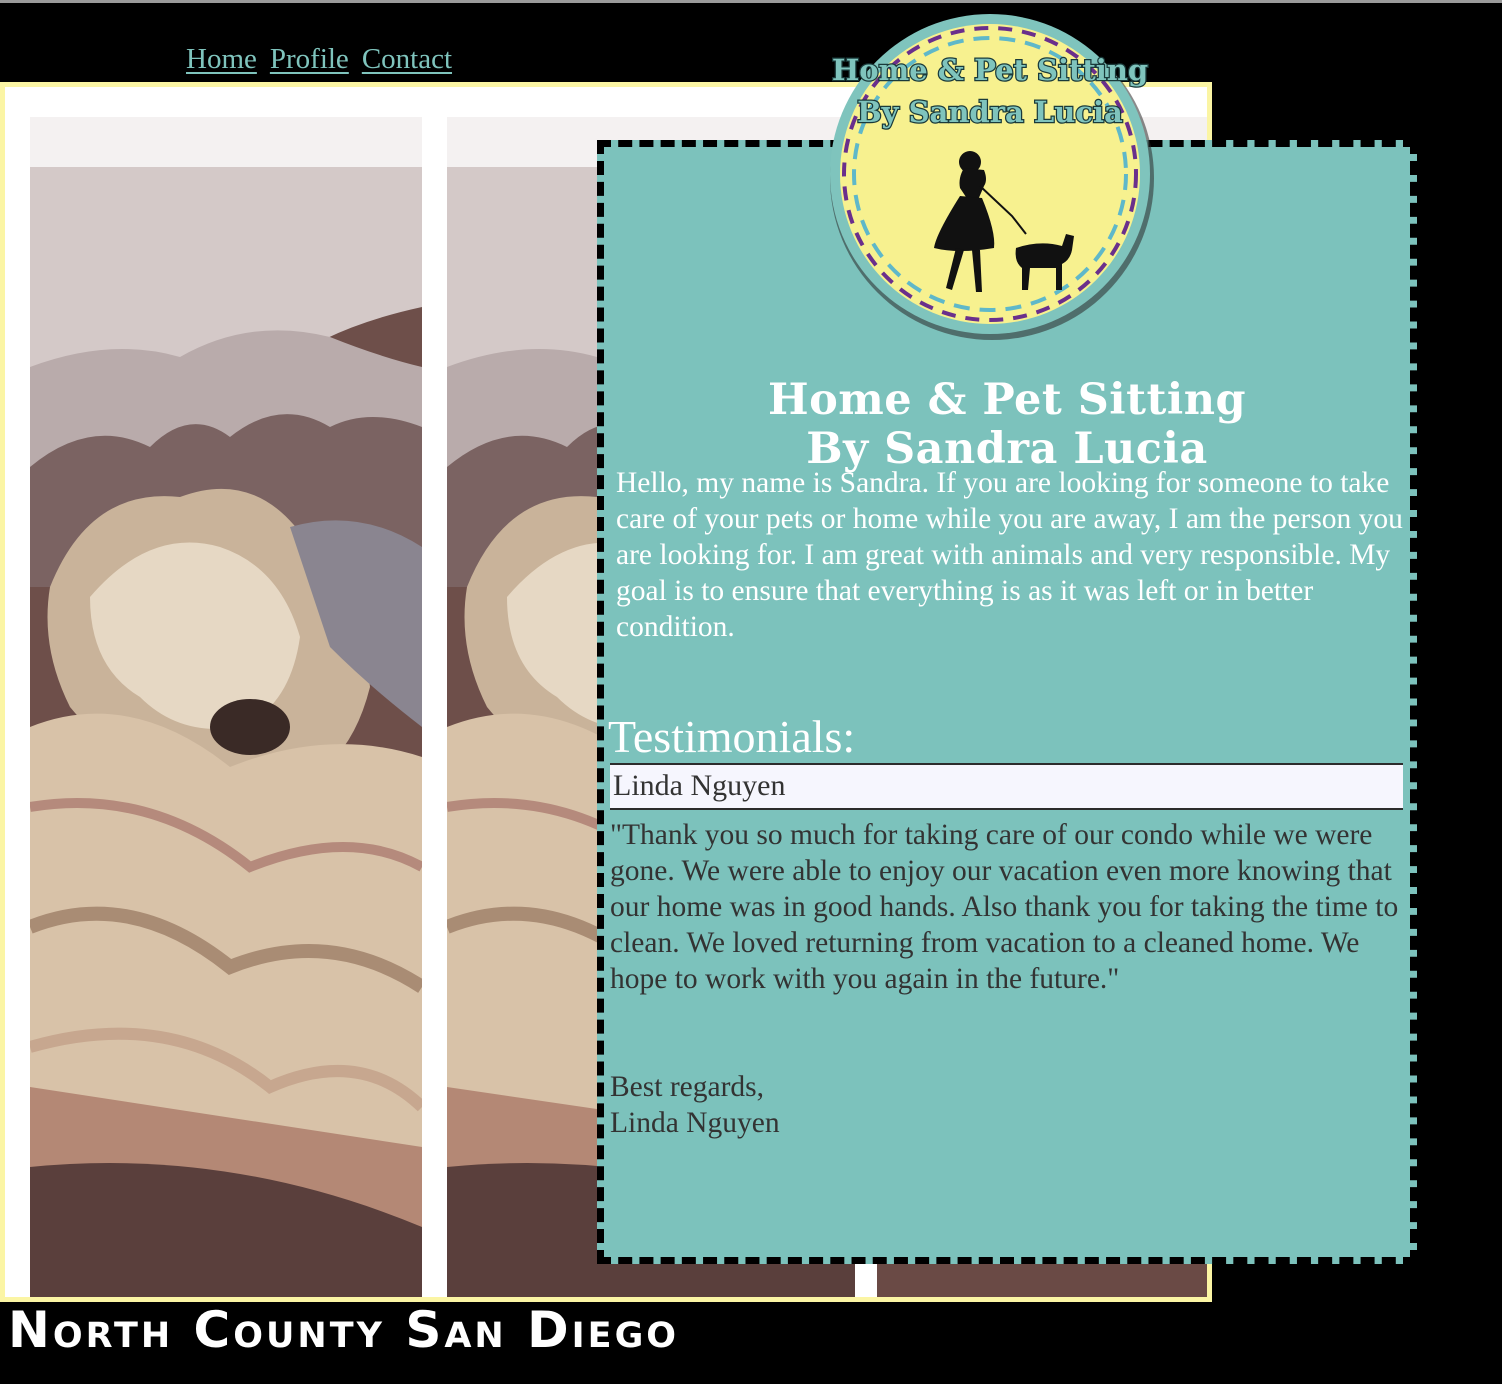 The image size is (1502, 1384). What do you see at coordinates (990, 70) in the screenshot?
I see `logo-text-line-1: Home & Pet Sitting` at bounding box center [990, 70].